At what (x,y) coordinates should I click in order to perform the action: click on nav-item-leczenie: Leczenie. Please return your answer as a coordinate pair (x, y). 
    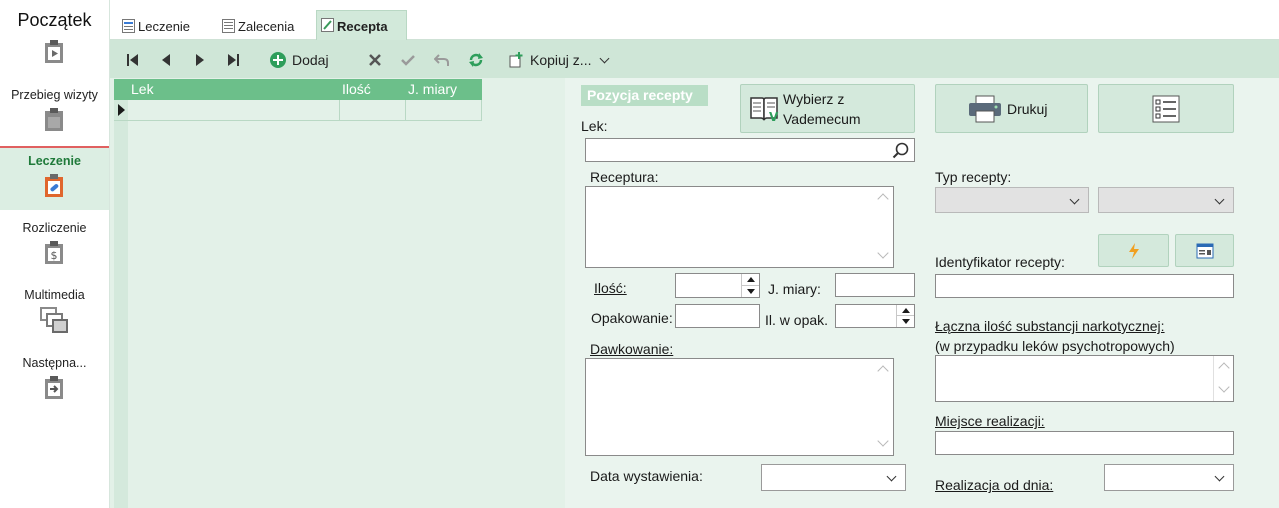
    Looking at the image, I should click on (54, 178).